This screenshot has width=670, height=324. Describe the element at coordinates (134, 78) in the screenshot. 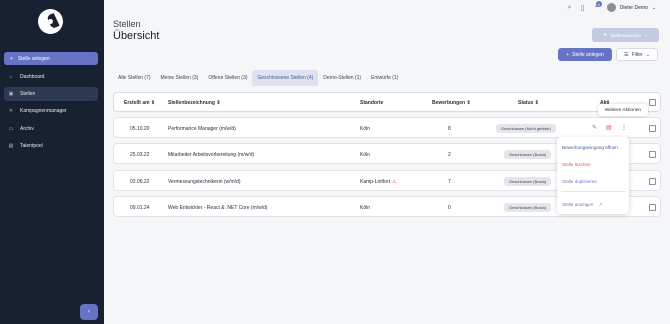

I see `tab-all-jobs: Alle Stellen (7)` at that location.